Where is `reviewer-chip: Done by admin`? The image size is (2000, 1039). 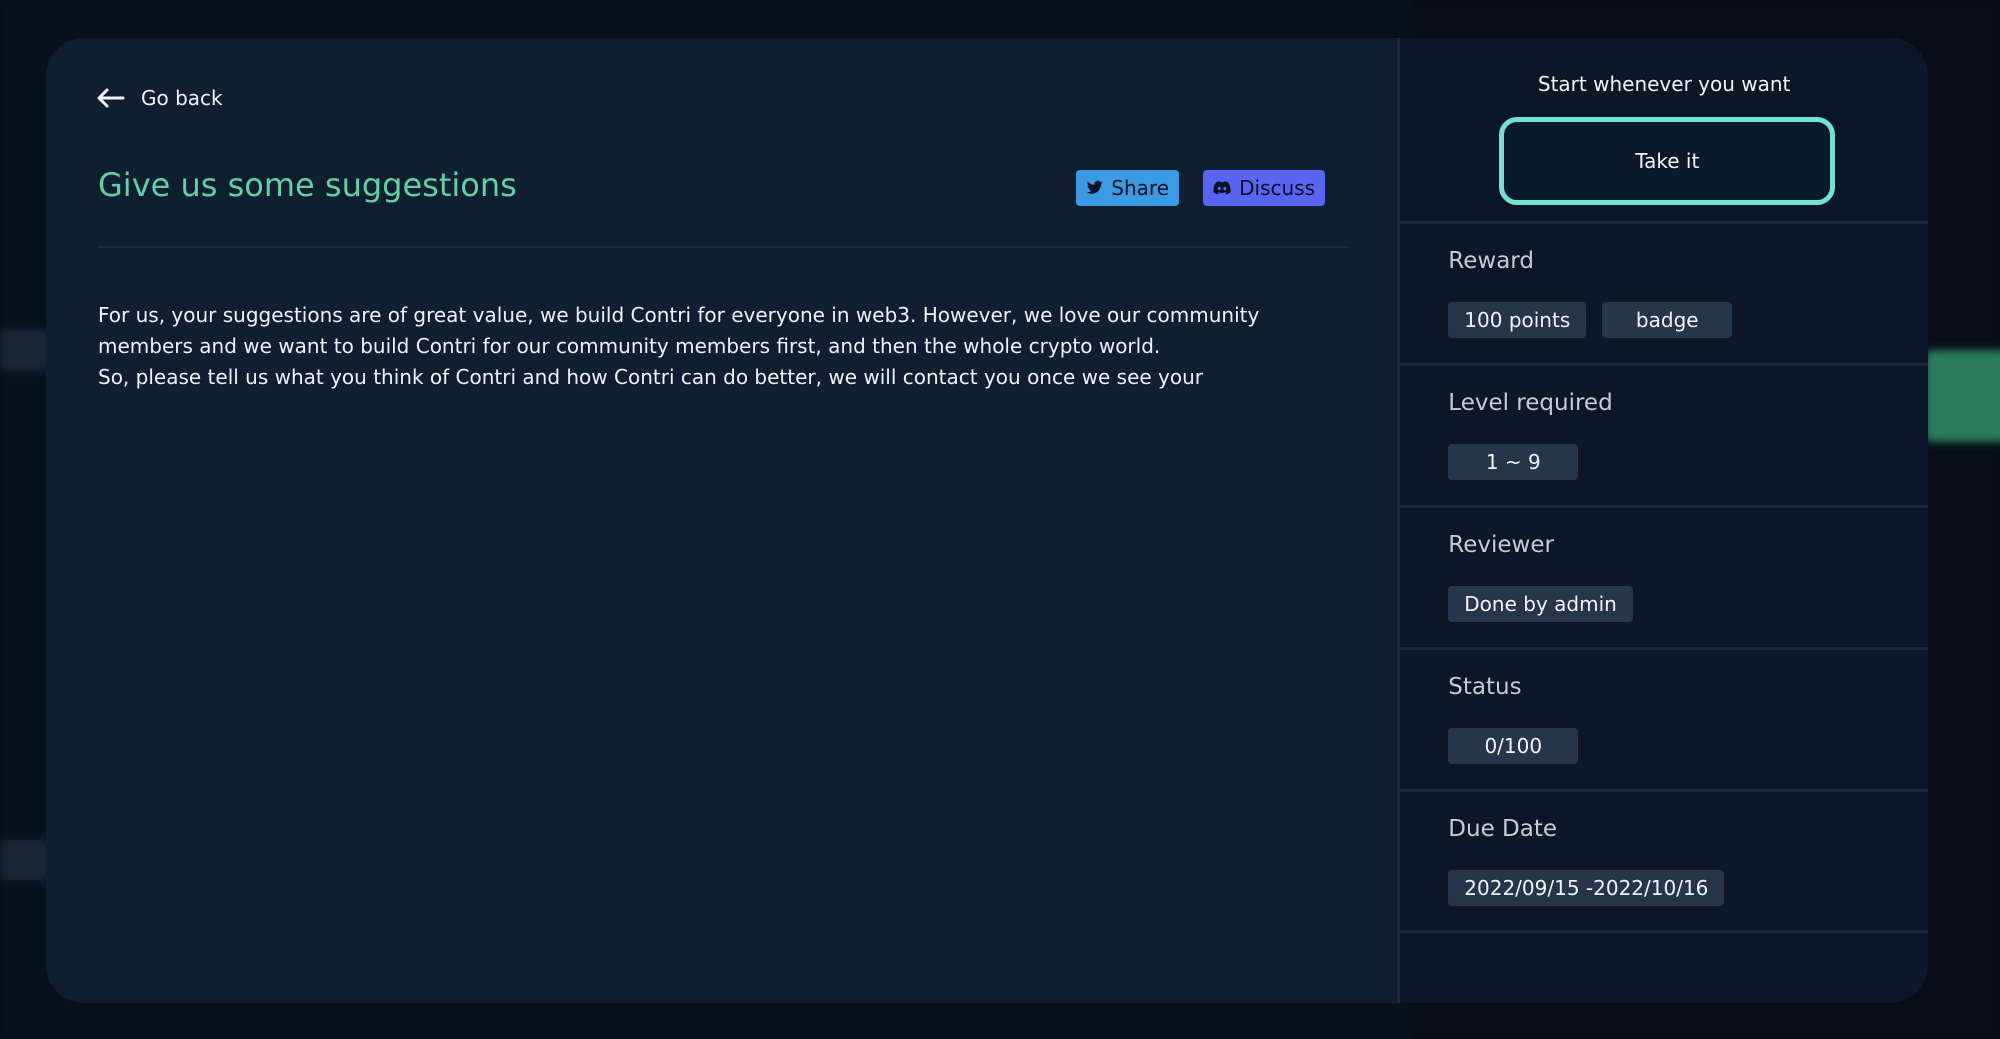 reviewer-chip: Done by admin is located at coordinates (1540, 604).